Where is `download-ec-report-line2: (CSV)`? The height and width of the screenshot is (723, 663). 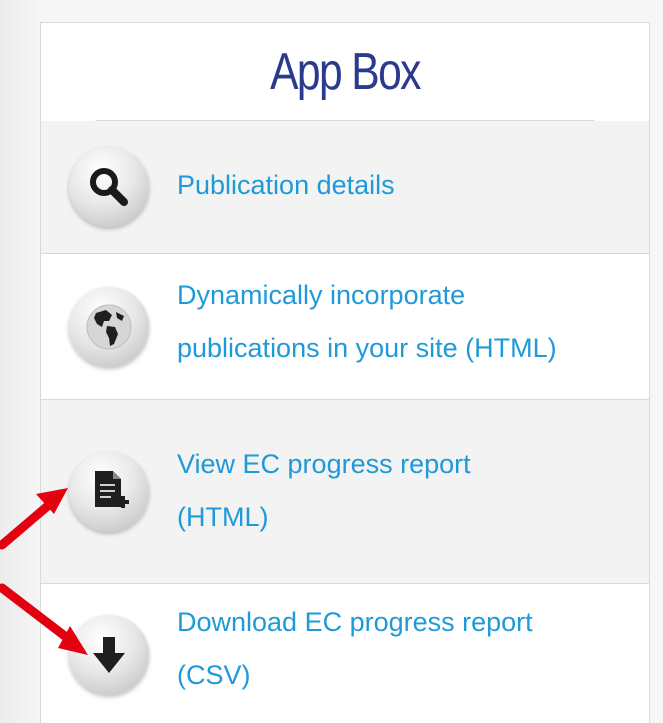
download-ec-report-line2: (CSV) is located at coordinates (408, 675).